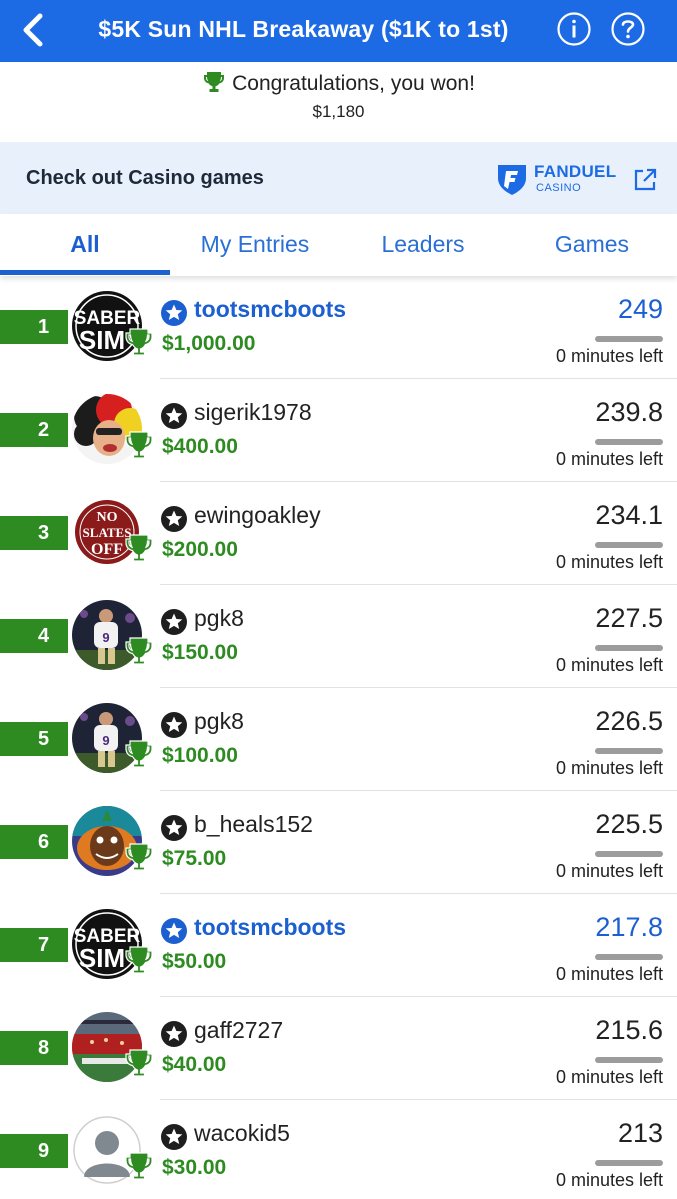 Image resolution: width=677 pixels, height=1199 pixels. What do you see at coordinates (200, 755) in the screenshot?
I see `prize-amount: $100.00` at bounding box center [200, 755].